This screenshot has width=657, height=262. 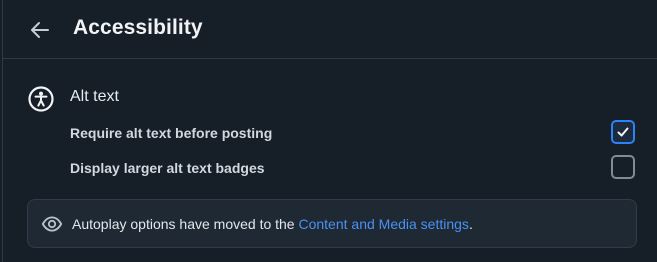 What do you see at coordinates (383, 224) in the screenshot?
I see `content-media-settings-link: Content and Media settings` at bounding box center [383, 224].